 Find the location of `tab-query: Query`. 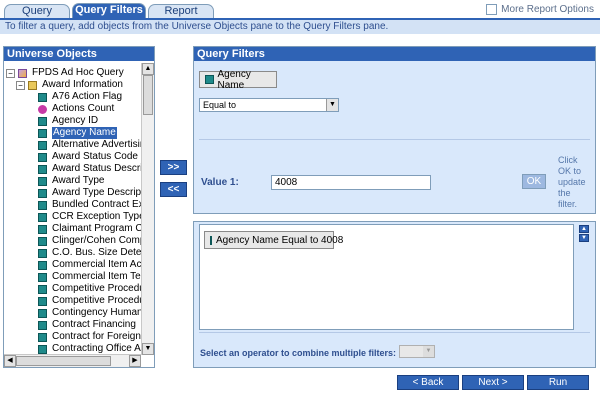

tab-query: Query is located at coordinates (37, 11).